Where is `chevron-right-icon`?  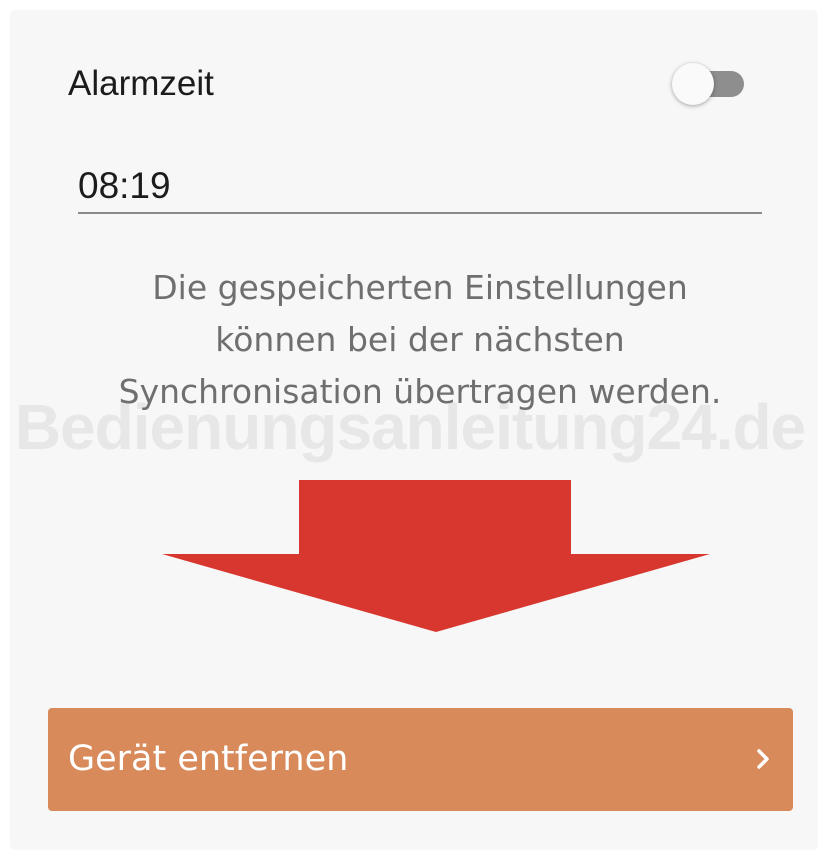
chevron-right-icon is located at coordinates (763, 759).